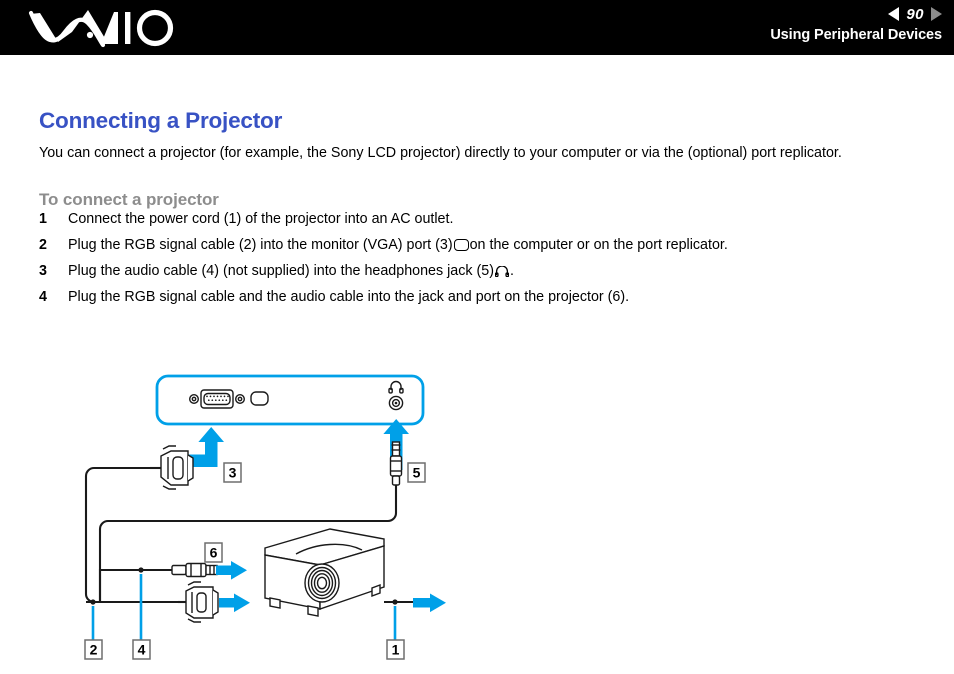 Image resolution: width=954 pixels, height=674 pixels. What do you see at coordinates (234, 603) in the screenshot?
I see `vga-connect-arrow-icon` at bounding box center [234, 603].